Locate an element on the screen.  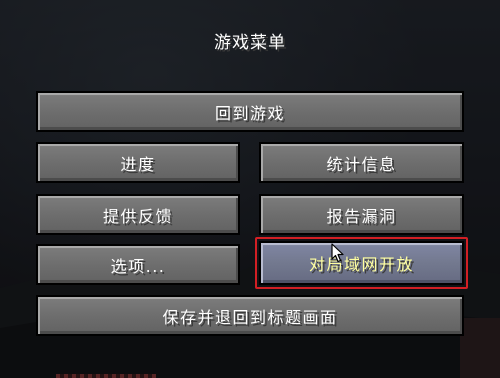
give-feedback-label: 提供反馈 is located at coordinates (137, 216).